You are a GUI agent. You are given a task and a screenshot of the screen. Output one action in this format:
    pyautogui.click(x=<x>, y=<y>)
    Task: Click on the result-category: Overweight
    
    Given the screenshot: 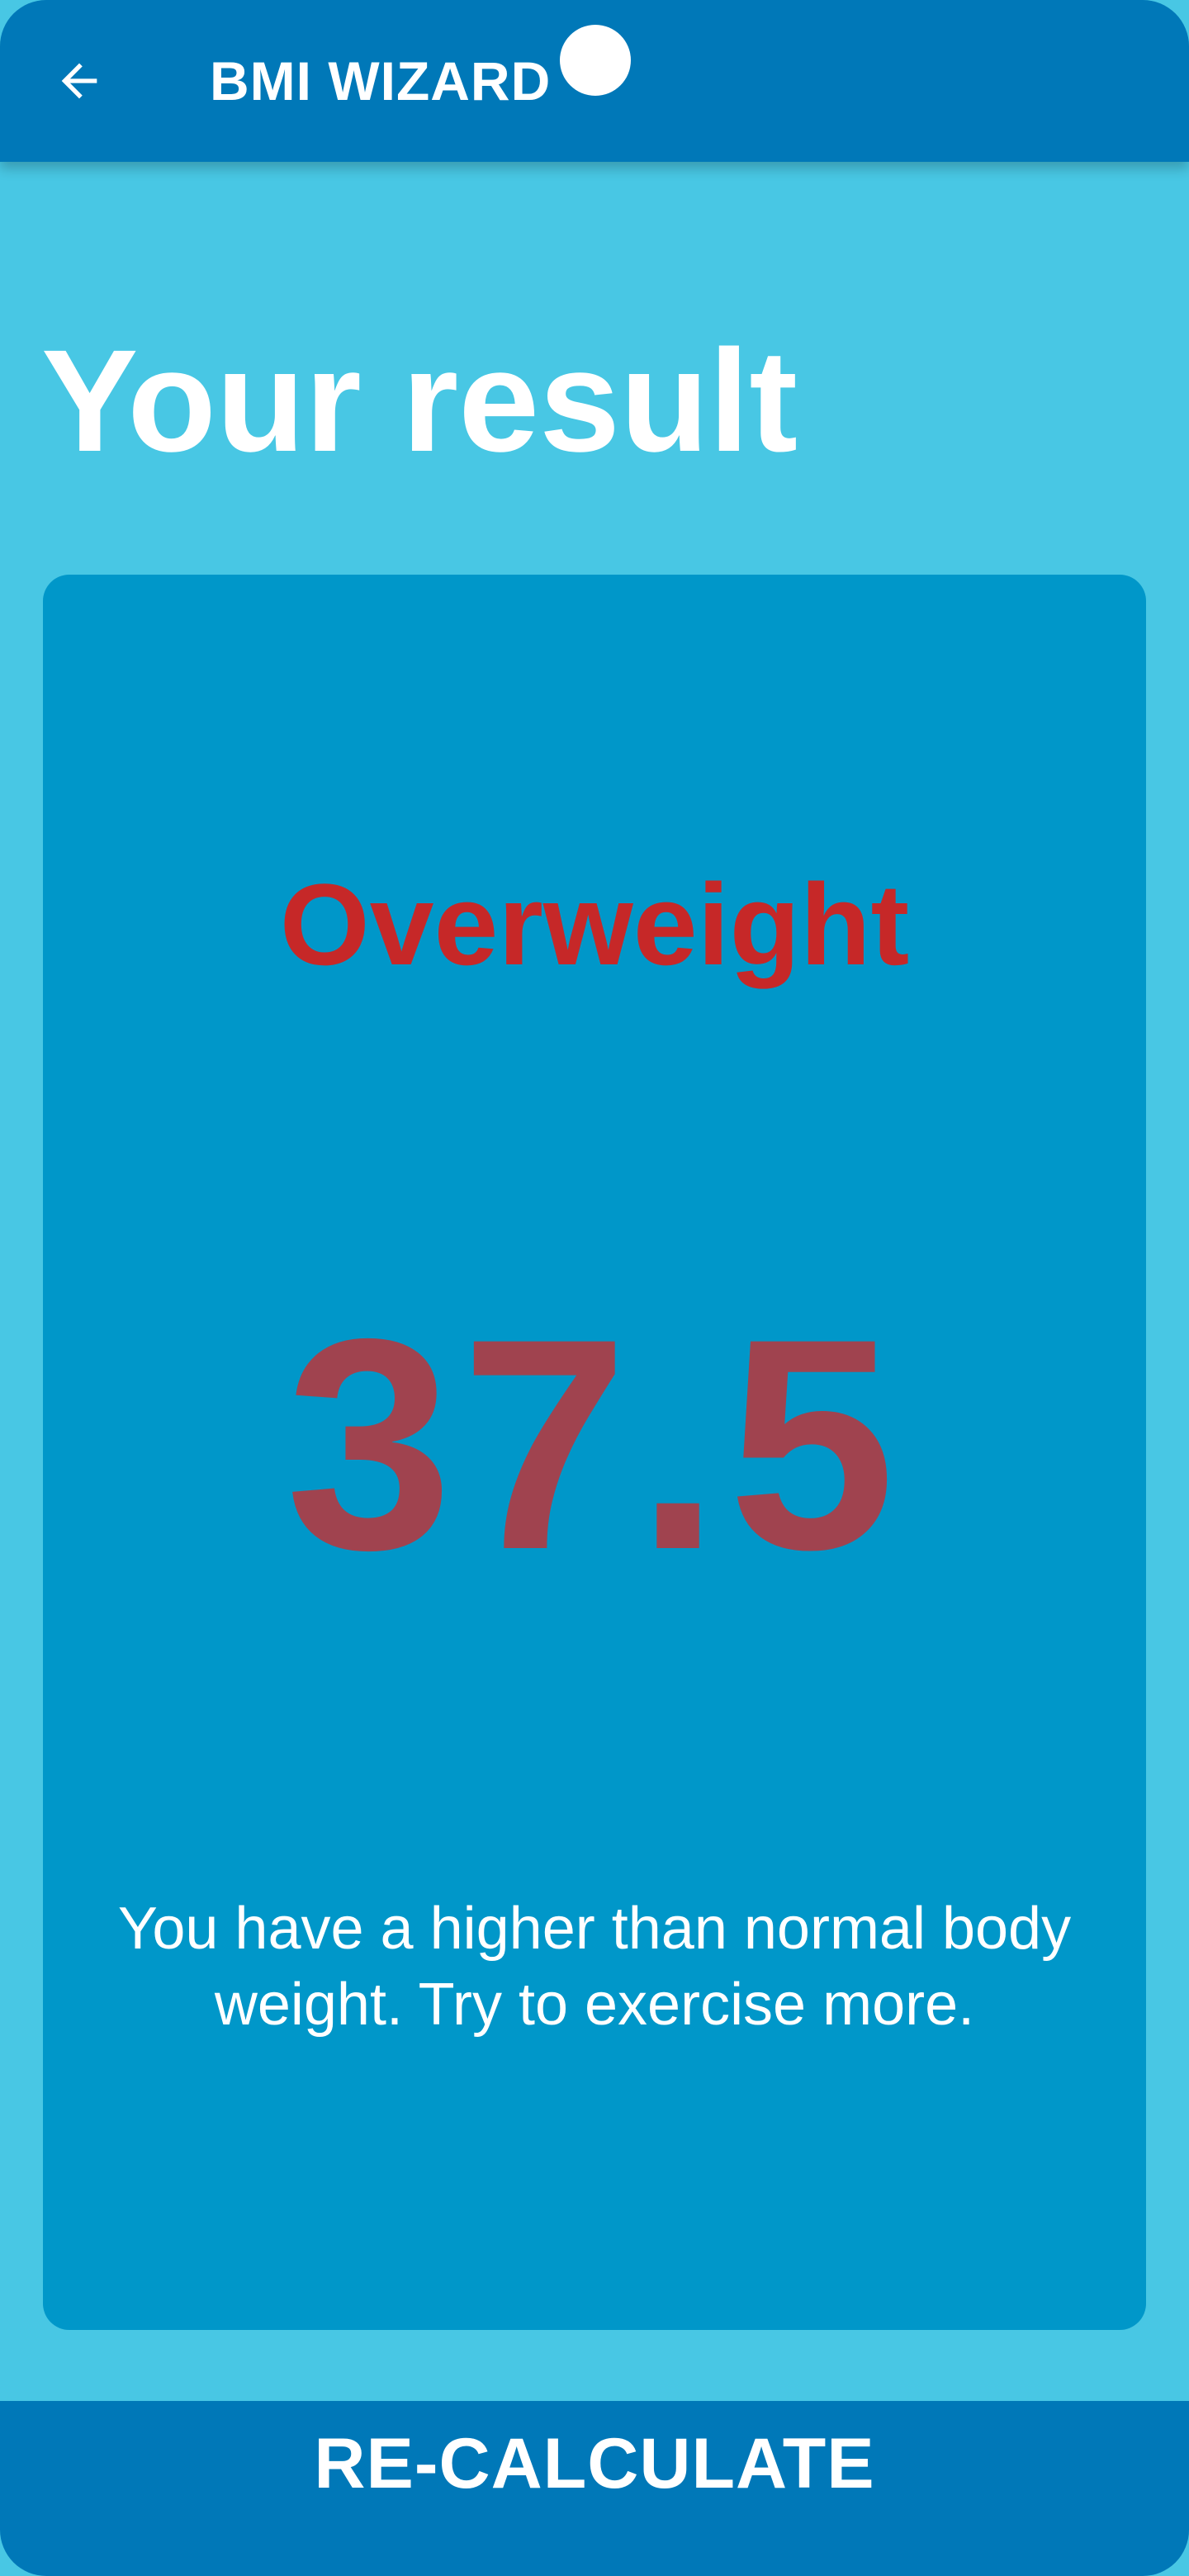 What is the action you would take?
    pyautogui.click(x=594, y=924)
    